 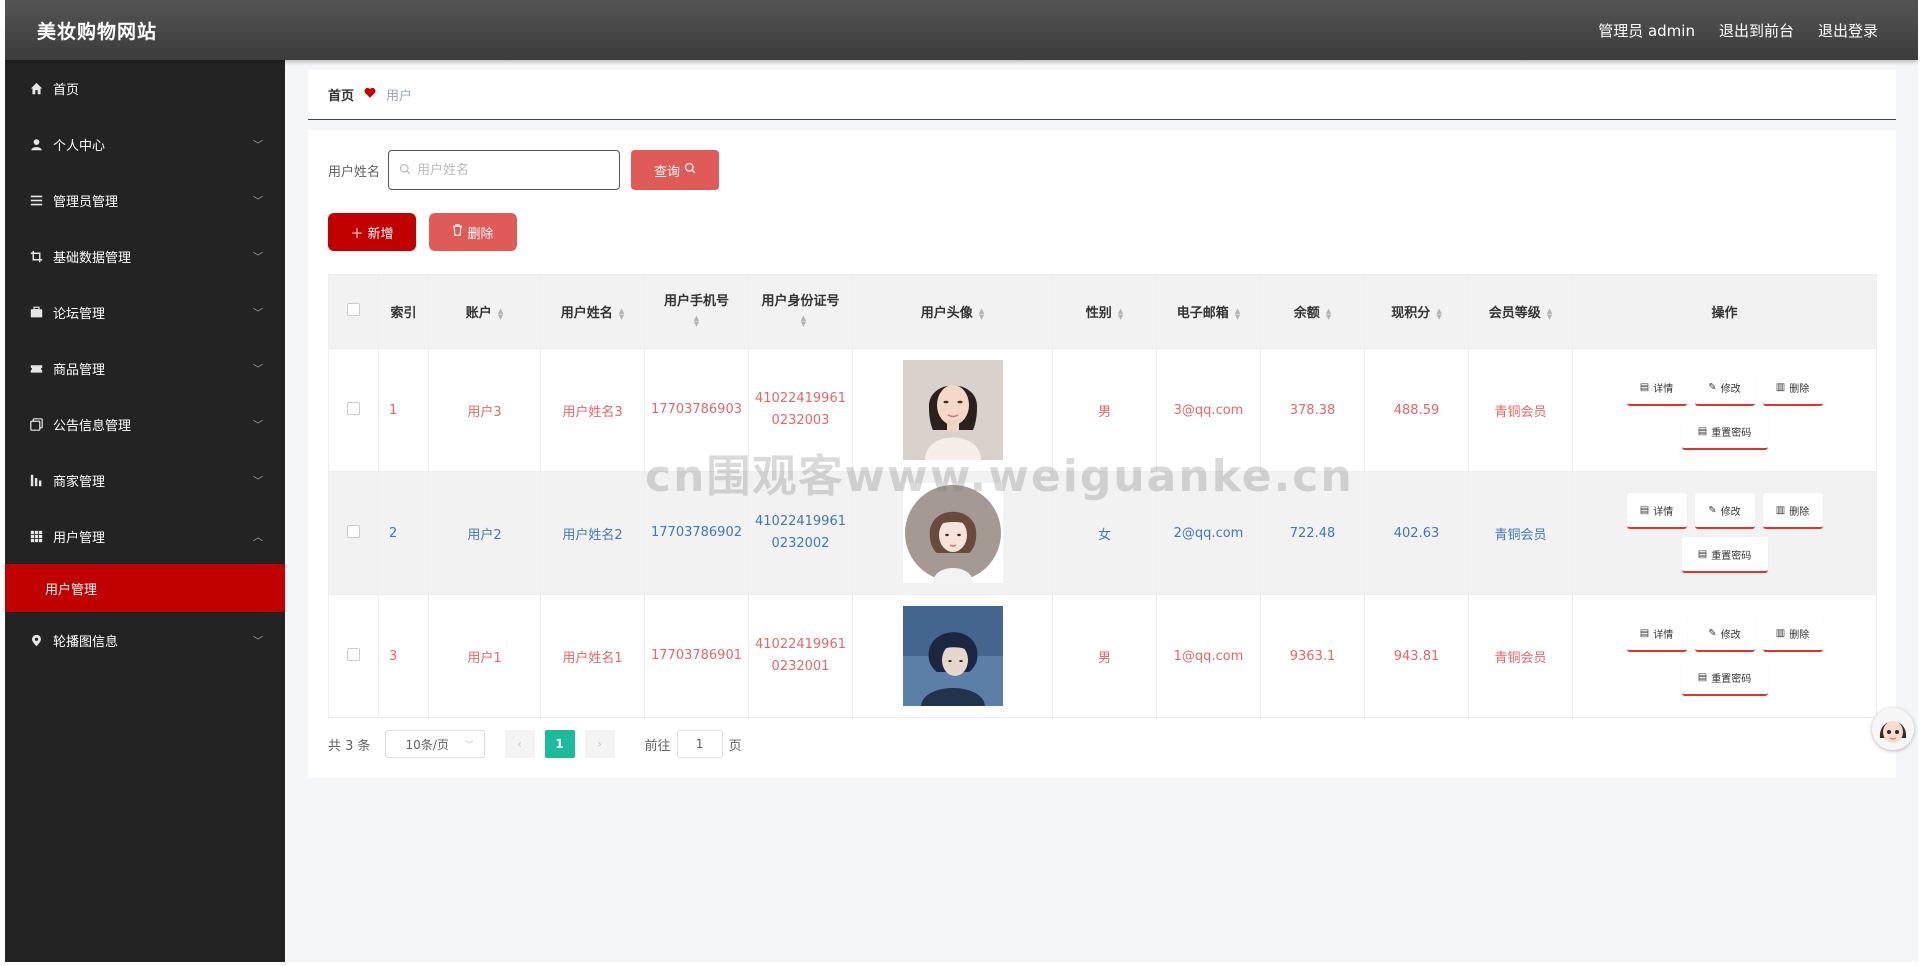 What do you see at coordinates (79, 482) in the screenshot?
I see `sidebar-item-label: 商家管理` at bounding box center [79, 482].